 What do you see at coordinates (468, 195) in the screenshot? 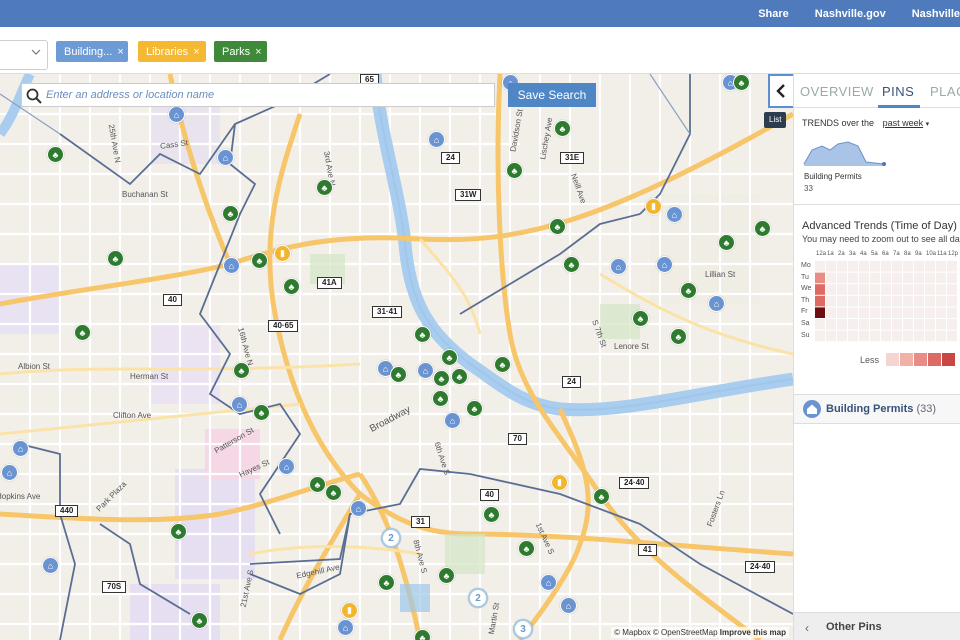
I see `route-shield: 31W` at bounding box center [468, 195].